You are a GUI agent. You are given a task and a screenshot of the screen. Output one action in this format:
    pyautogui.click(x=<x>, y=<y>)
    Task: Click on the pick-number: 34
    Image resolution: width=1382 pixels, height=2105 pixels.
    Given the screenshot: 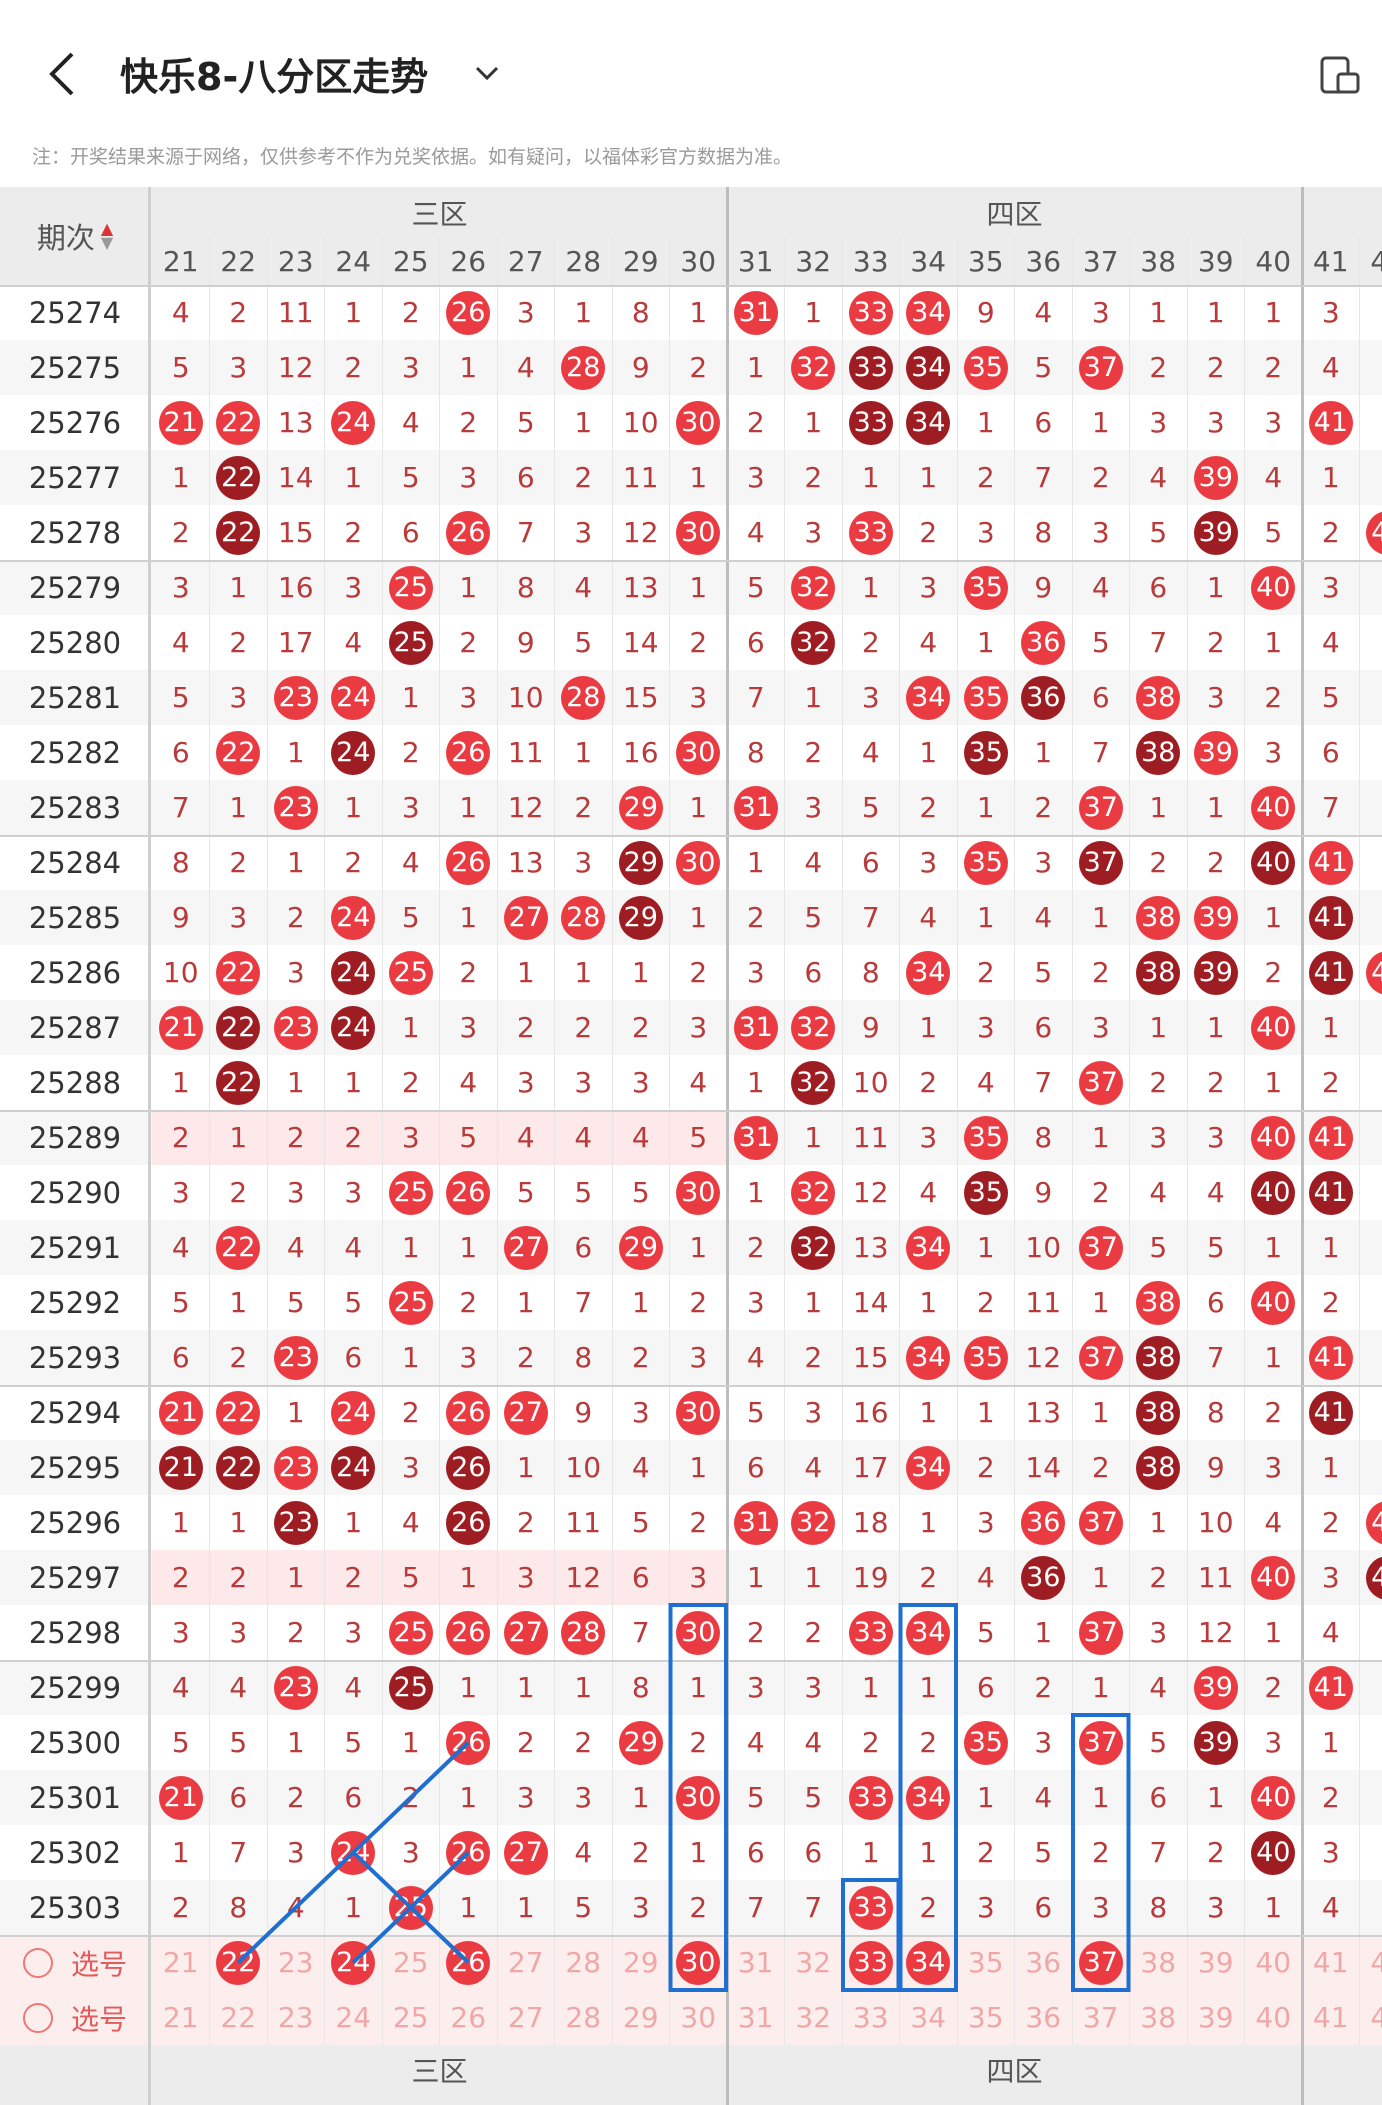 What is the action you would take?
    pyautogui.click(x=928, y=2017)
    